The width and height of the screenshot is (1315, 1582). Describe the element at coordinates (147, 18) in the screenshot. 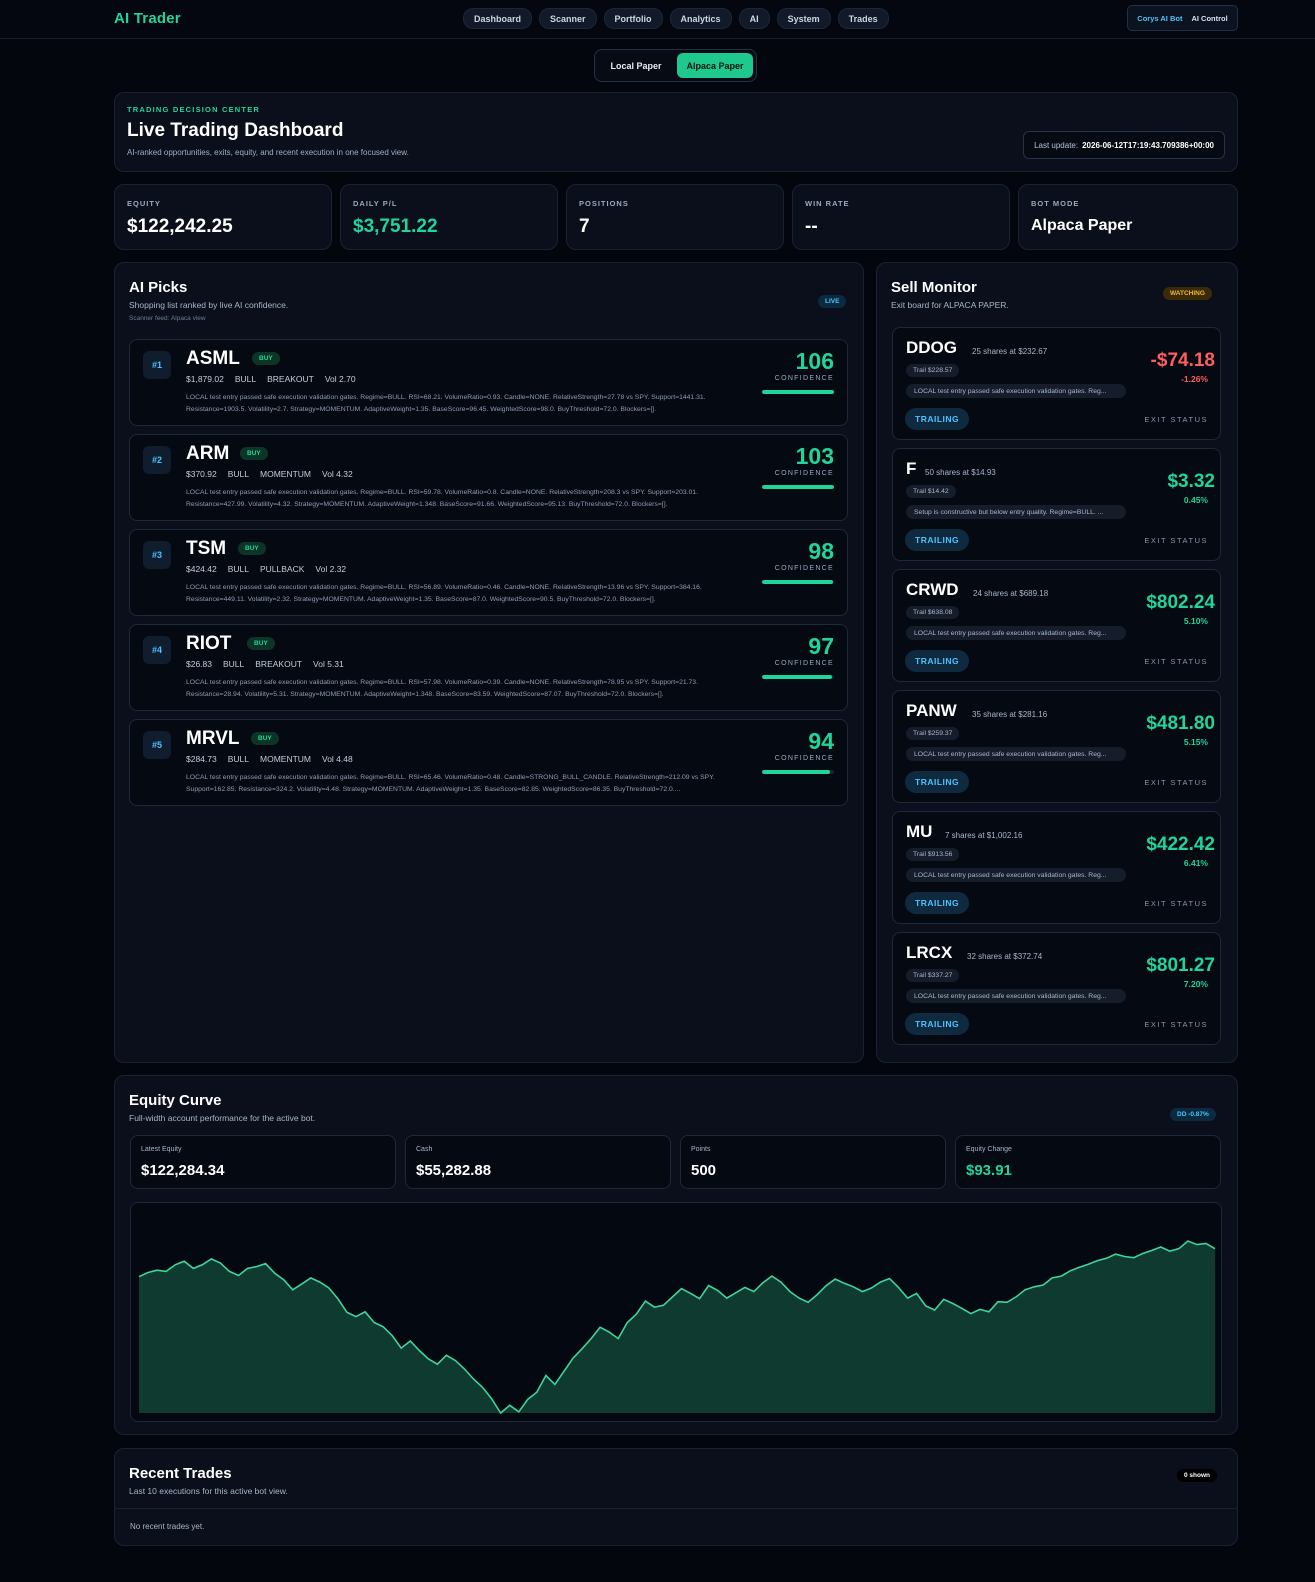

I see `brand-logo: AI Trader` at that location.